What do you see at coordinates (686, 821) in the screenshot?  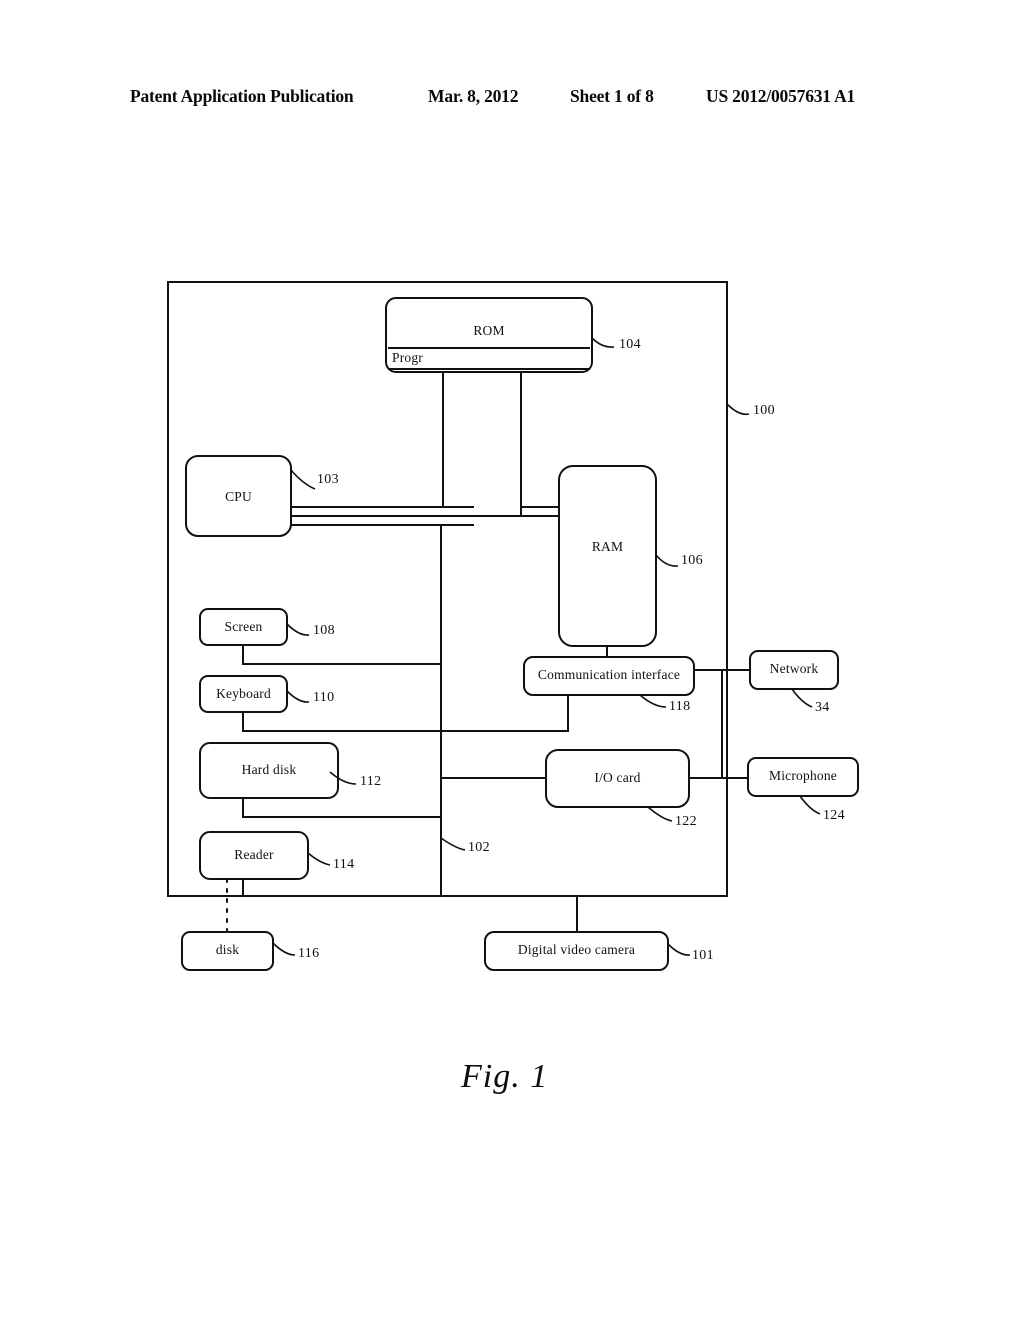 I see `ref-numeral-122: 122` at bounding box center [686, 821].